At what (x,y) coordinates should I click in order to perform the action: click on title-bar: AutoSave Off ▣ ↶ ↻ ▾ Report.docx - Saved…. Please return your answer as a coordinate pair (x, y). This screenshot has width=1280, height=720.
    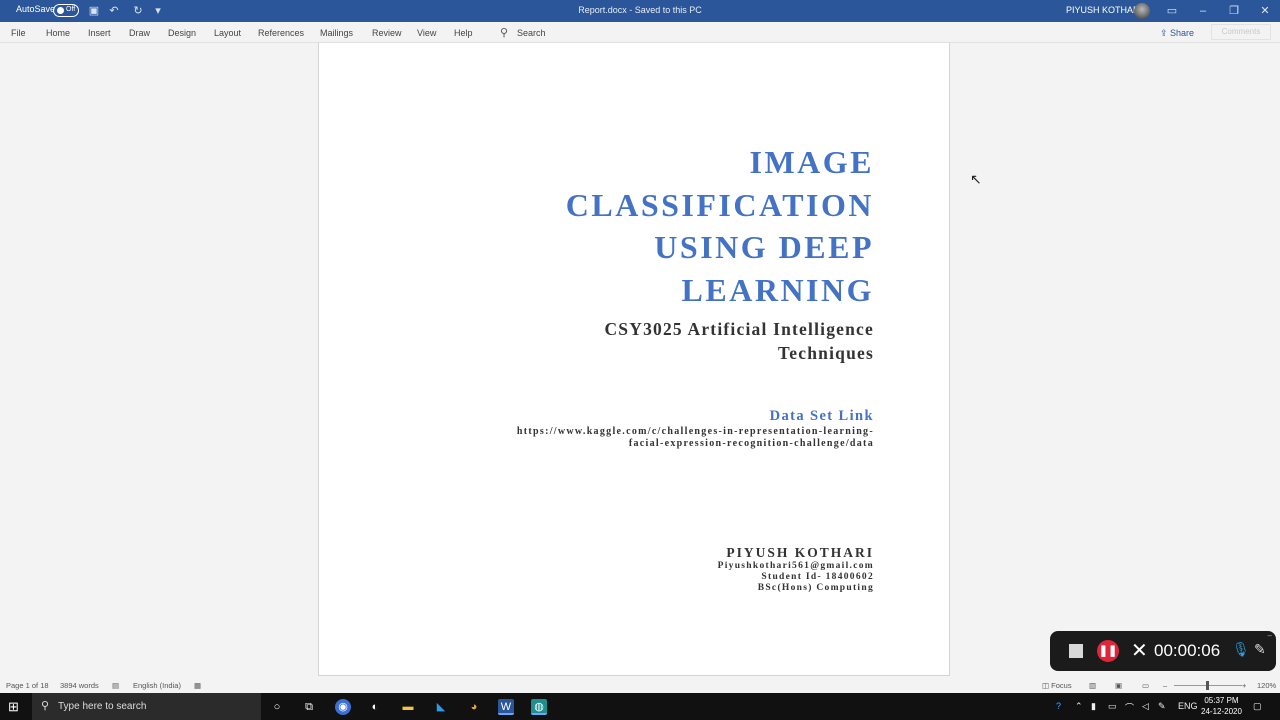
    Looking at the image, I should click on (640, 11).